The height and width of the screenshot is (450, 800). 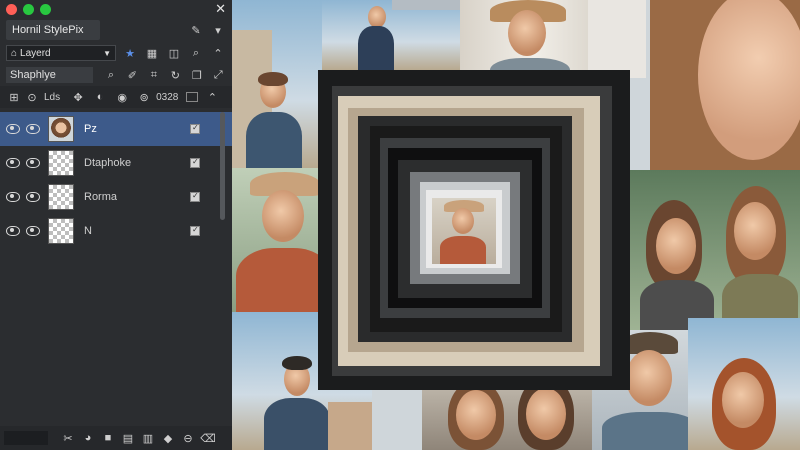 What do you see at coordinates (174, 53) in the screenshot?
I see `view-icon: ◫` at bounding box center [174, 53].